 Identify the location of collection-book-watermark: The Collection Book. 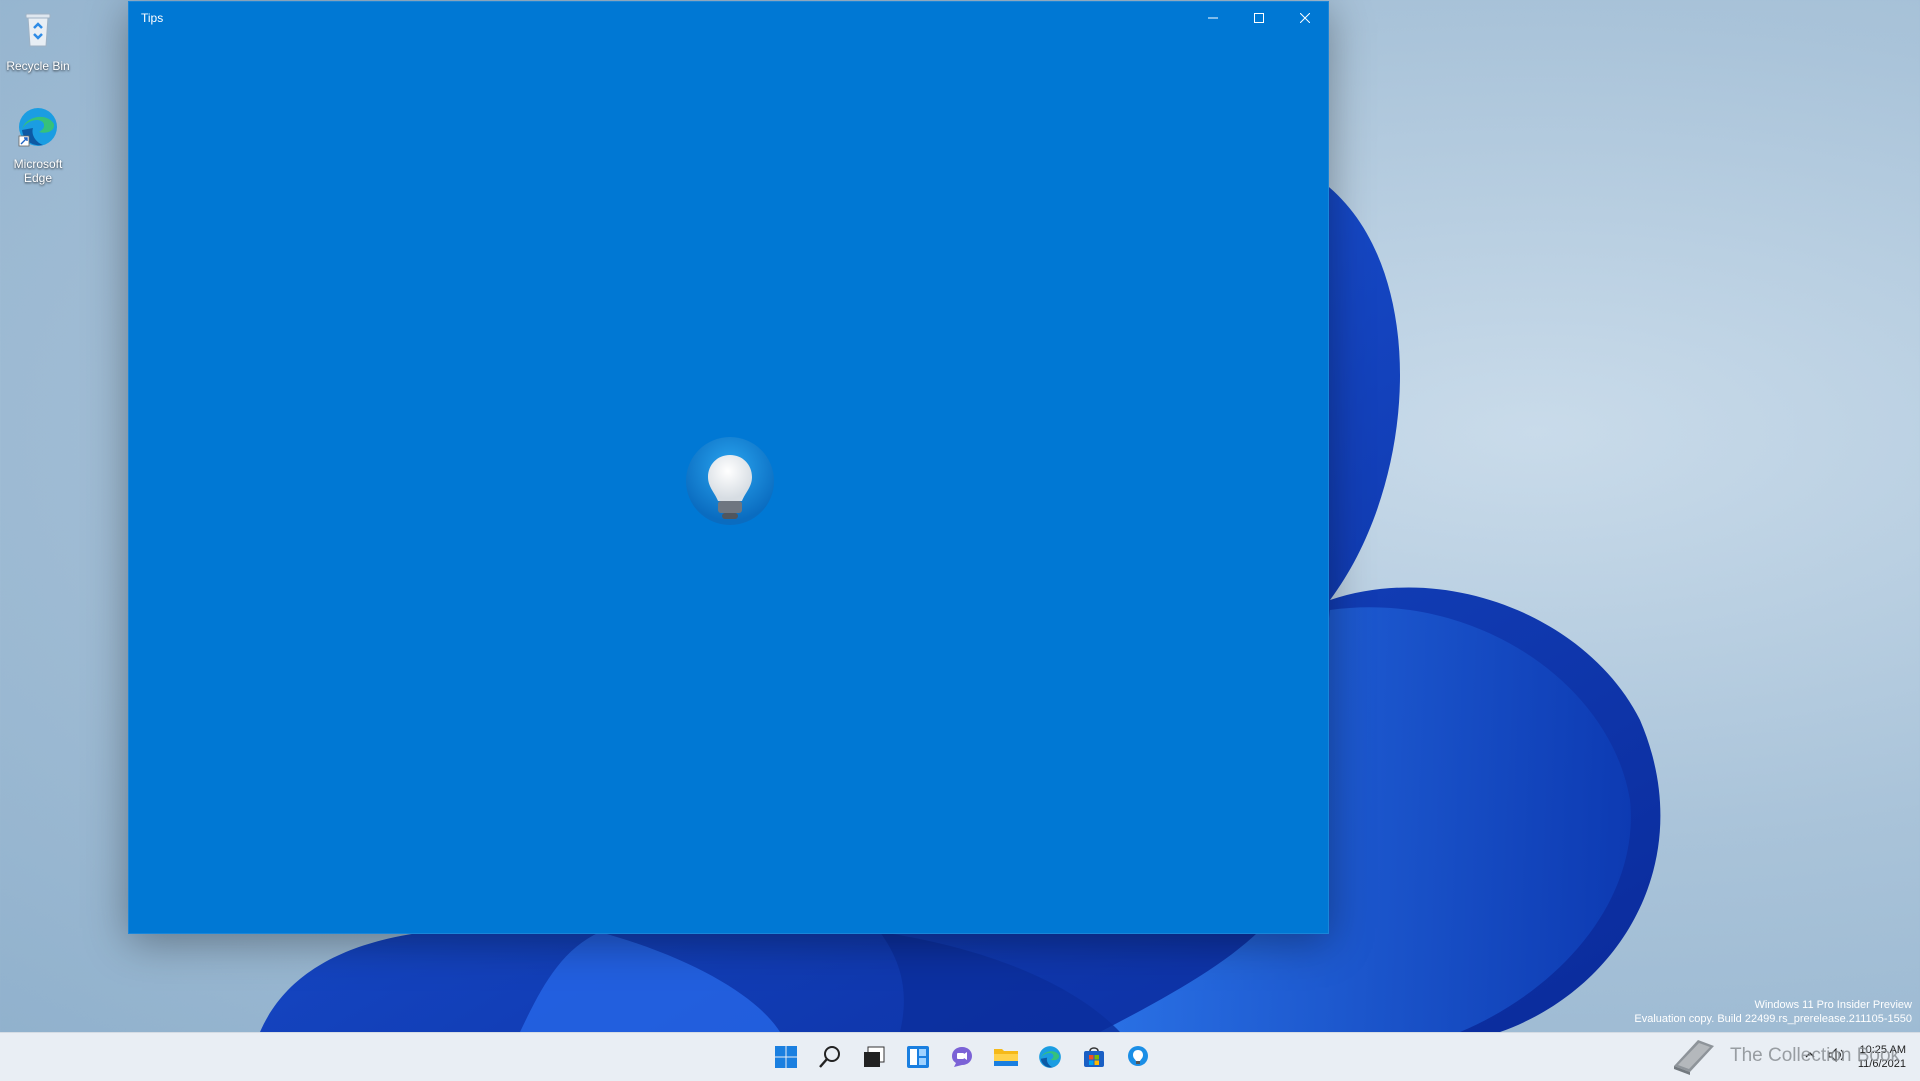
(1784, 1056).